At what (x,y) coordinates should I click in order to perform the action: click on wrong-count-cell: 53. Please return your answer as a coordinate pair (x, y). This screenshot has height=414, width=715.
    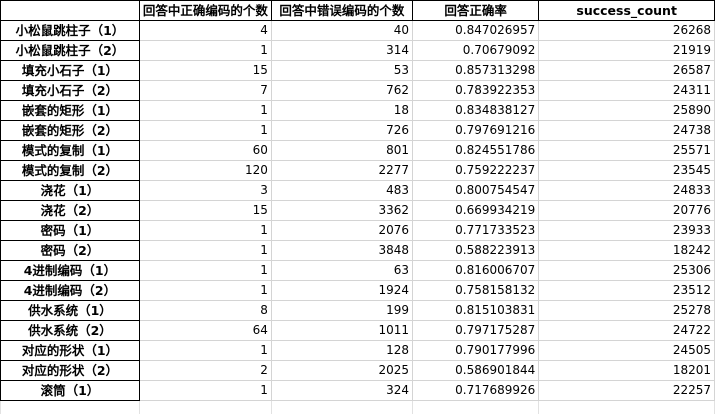
    Looking at the image, I should click on (341, 70).